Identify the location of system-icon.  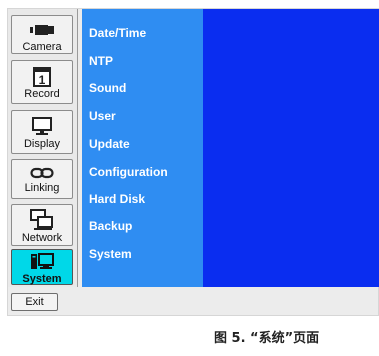
(42, 262).